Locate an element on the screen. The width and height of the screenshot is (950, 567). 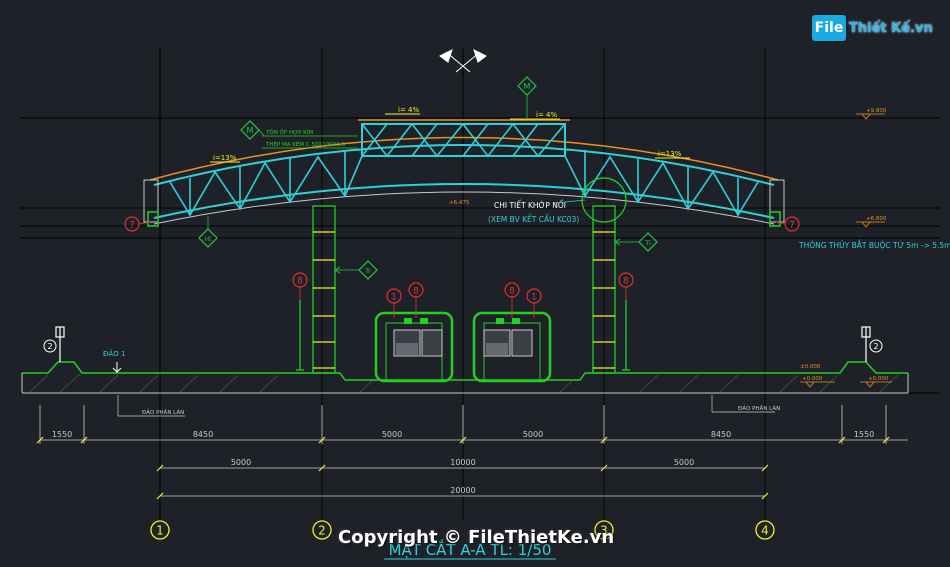
island-label: ĐẢO 1 is located at coordinates (114, 353).